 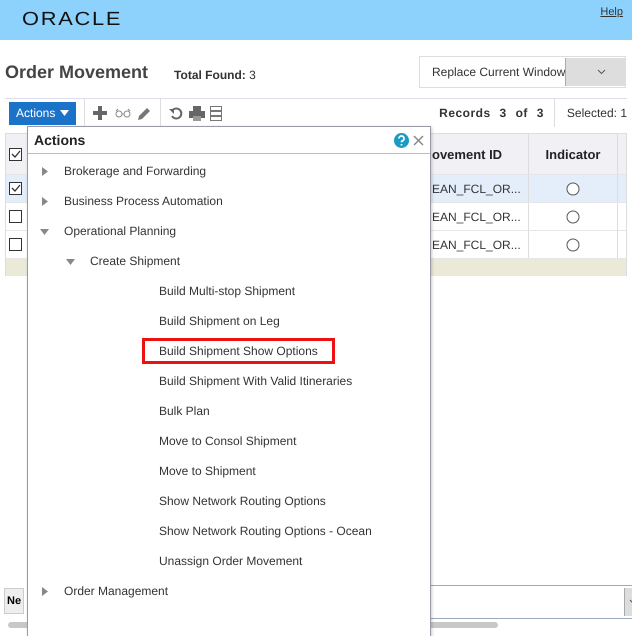 I want to click on records-count: Records 3 of 3, so click(x=491, y=113).